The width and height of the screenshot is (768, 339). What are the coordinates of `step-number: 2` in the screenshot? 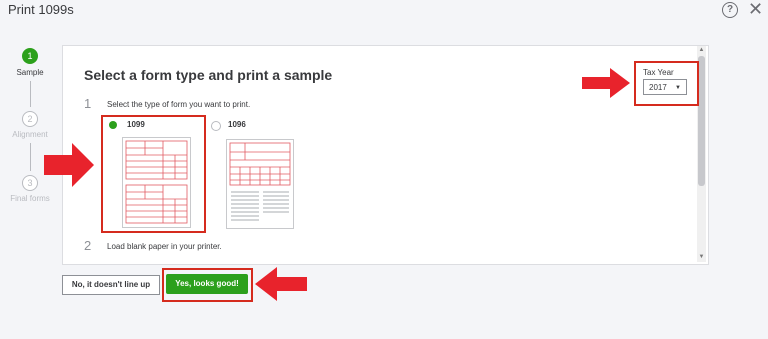 It's located at (88, 245).